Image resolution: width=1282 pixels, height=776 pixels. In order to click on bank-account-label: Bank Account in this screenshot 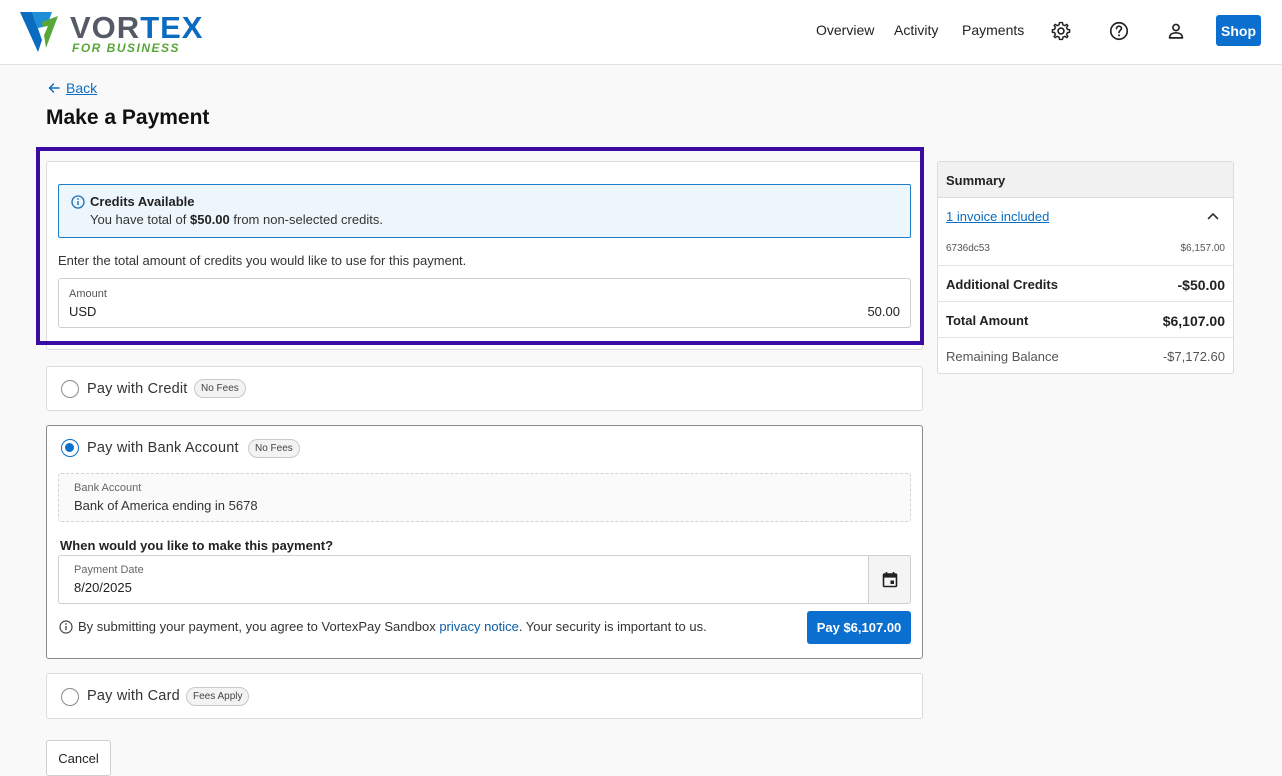, I will do `click(108, 488)`.